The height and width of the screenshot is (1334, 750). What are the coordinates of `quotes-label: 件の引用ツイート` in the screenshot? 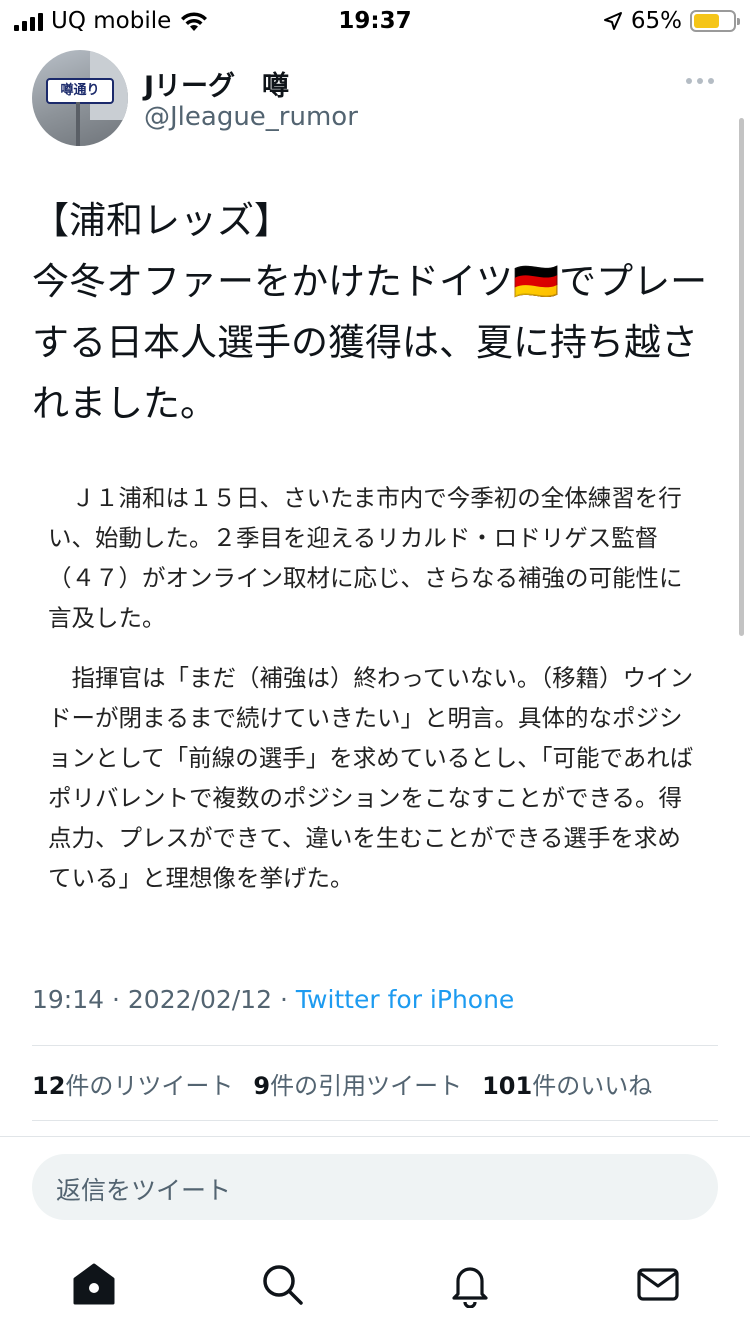 It's located at (366, 1086).